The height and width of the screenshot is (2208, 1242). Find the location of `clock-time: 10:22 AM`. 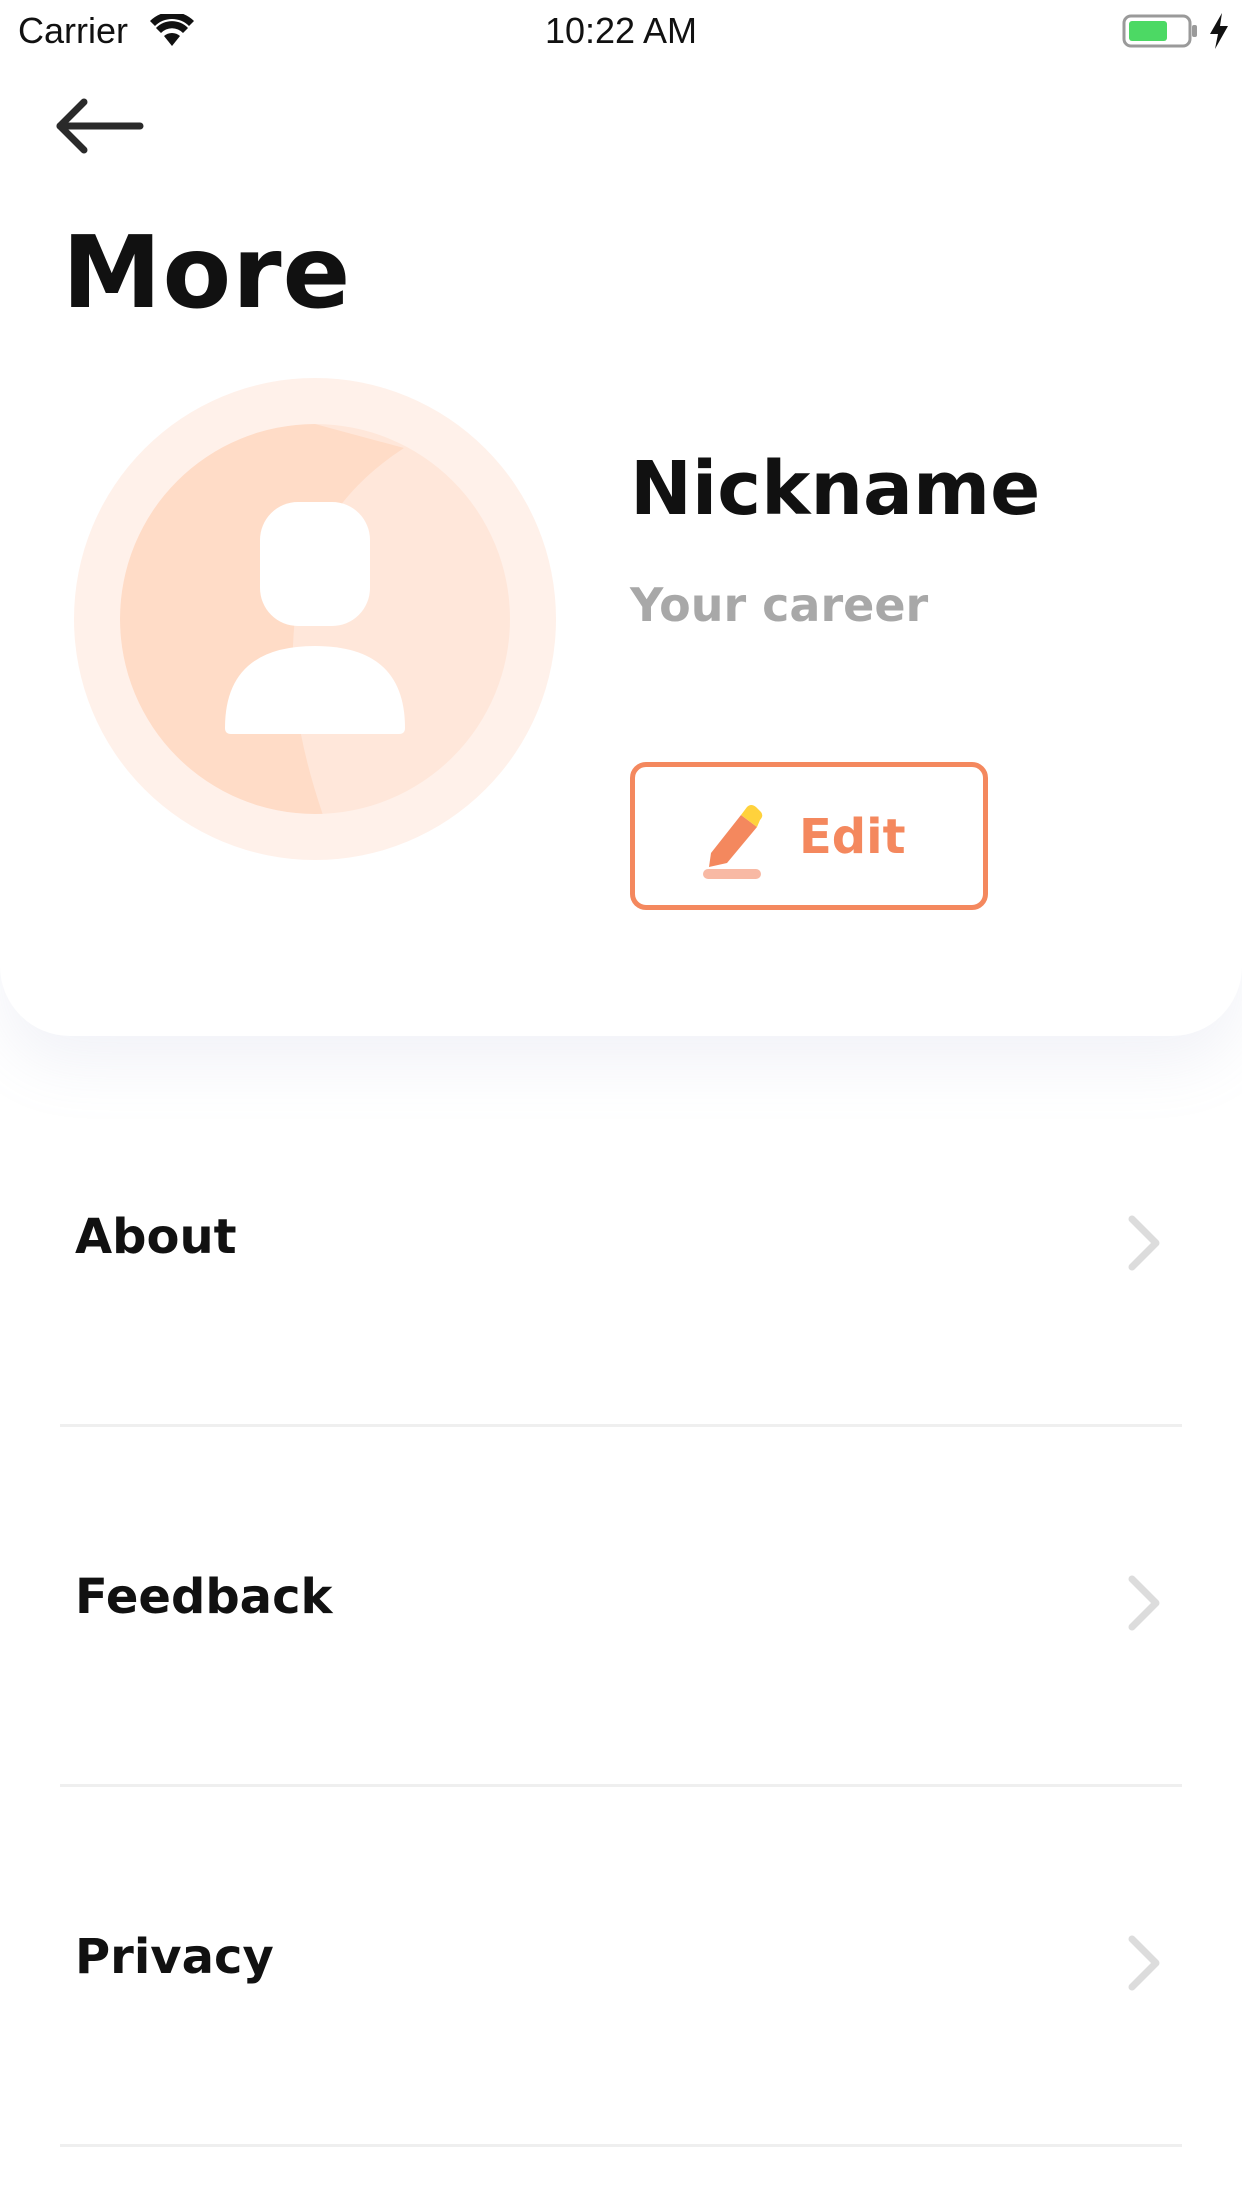

clock-time: 10:22 AM is located at coordinates (621, 30).